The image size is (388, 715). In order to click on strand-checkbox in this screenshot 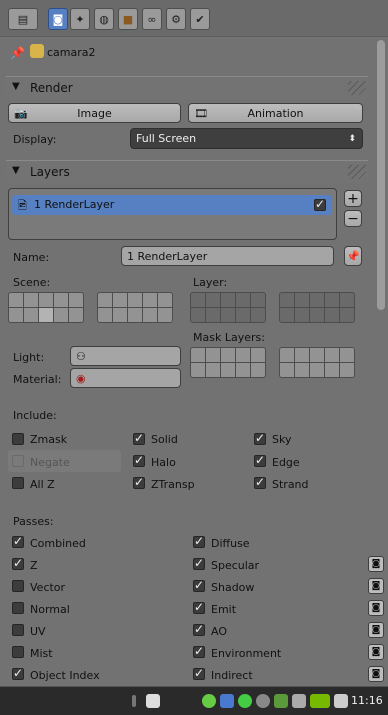, I will do `click(260, 482)`.